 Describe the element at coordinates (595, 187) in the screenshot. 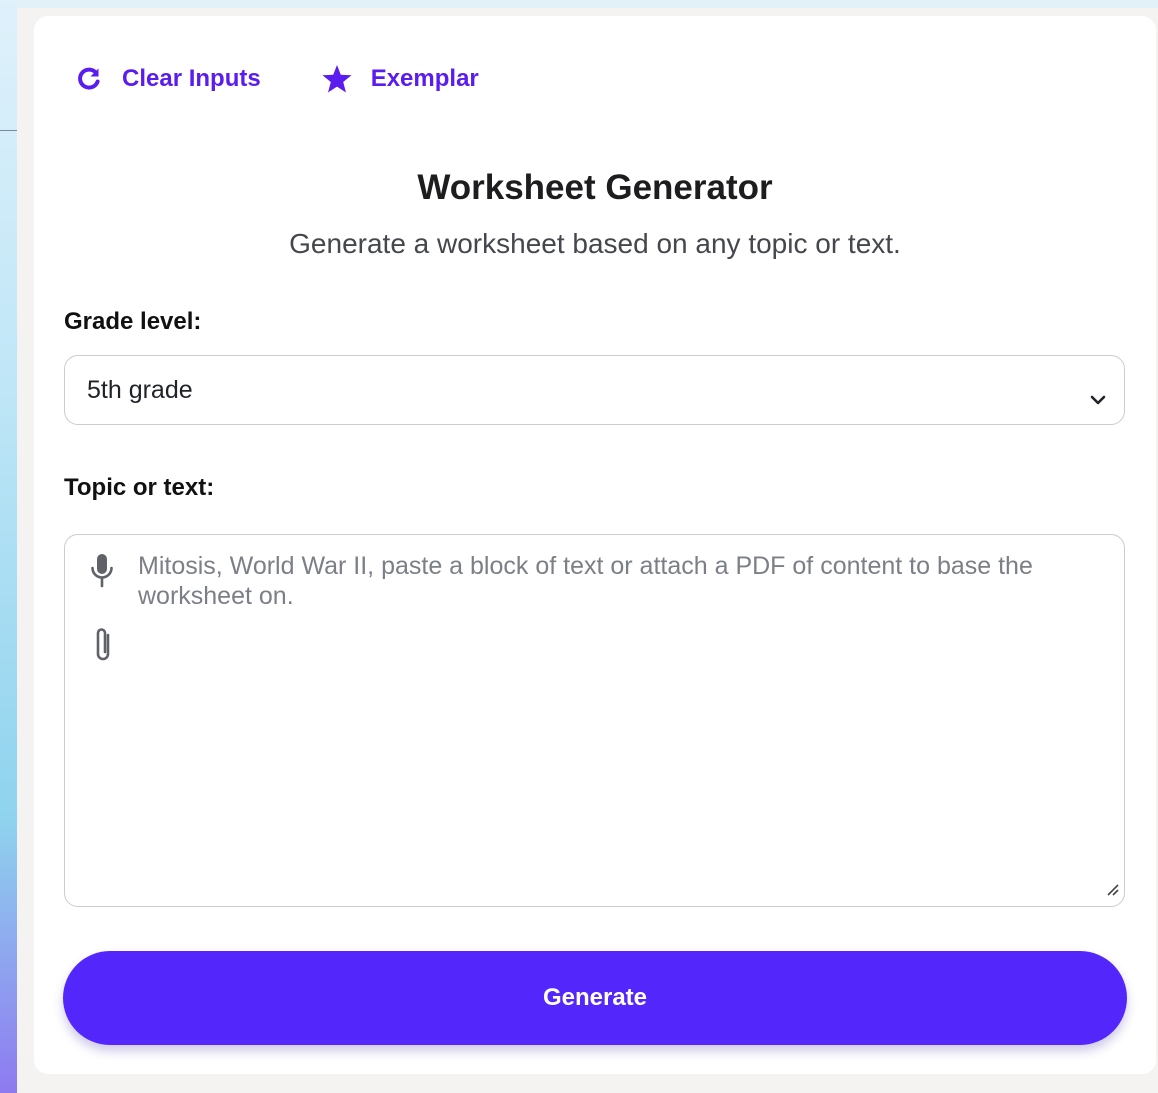

I see `page-title: Worksheet Generator` at that location.